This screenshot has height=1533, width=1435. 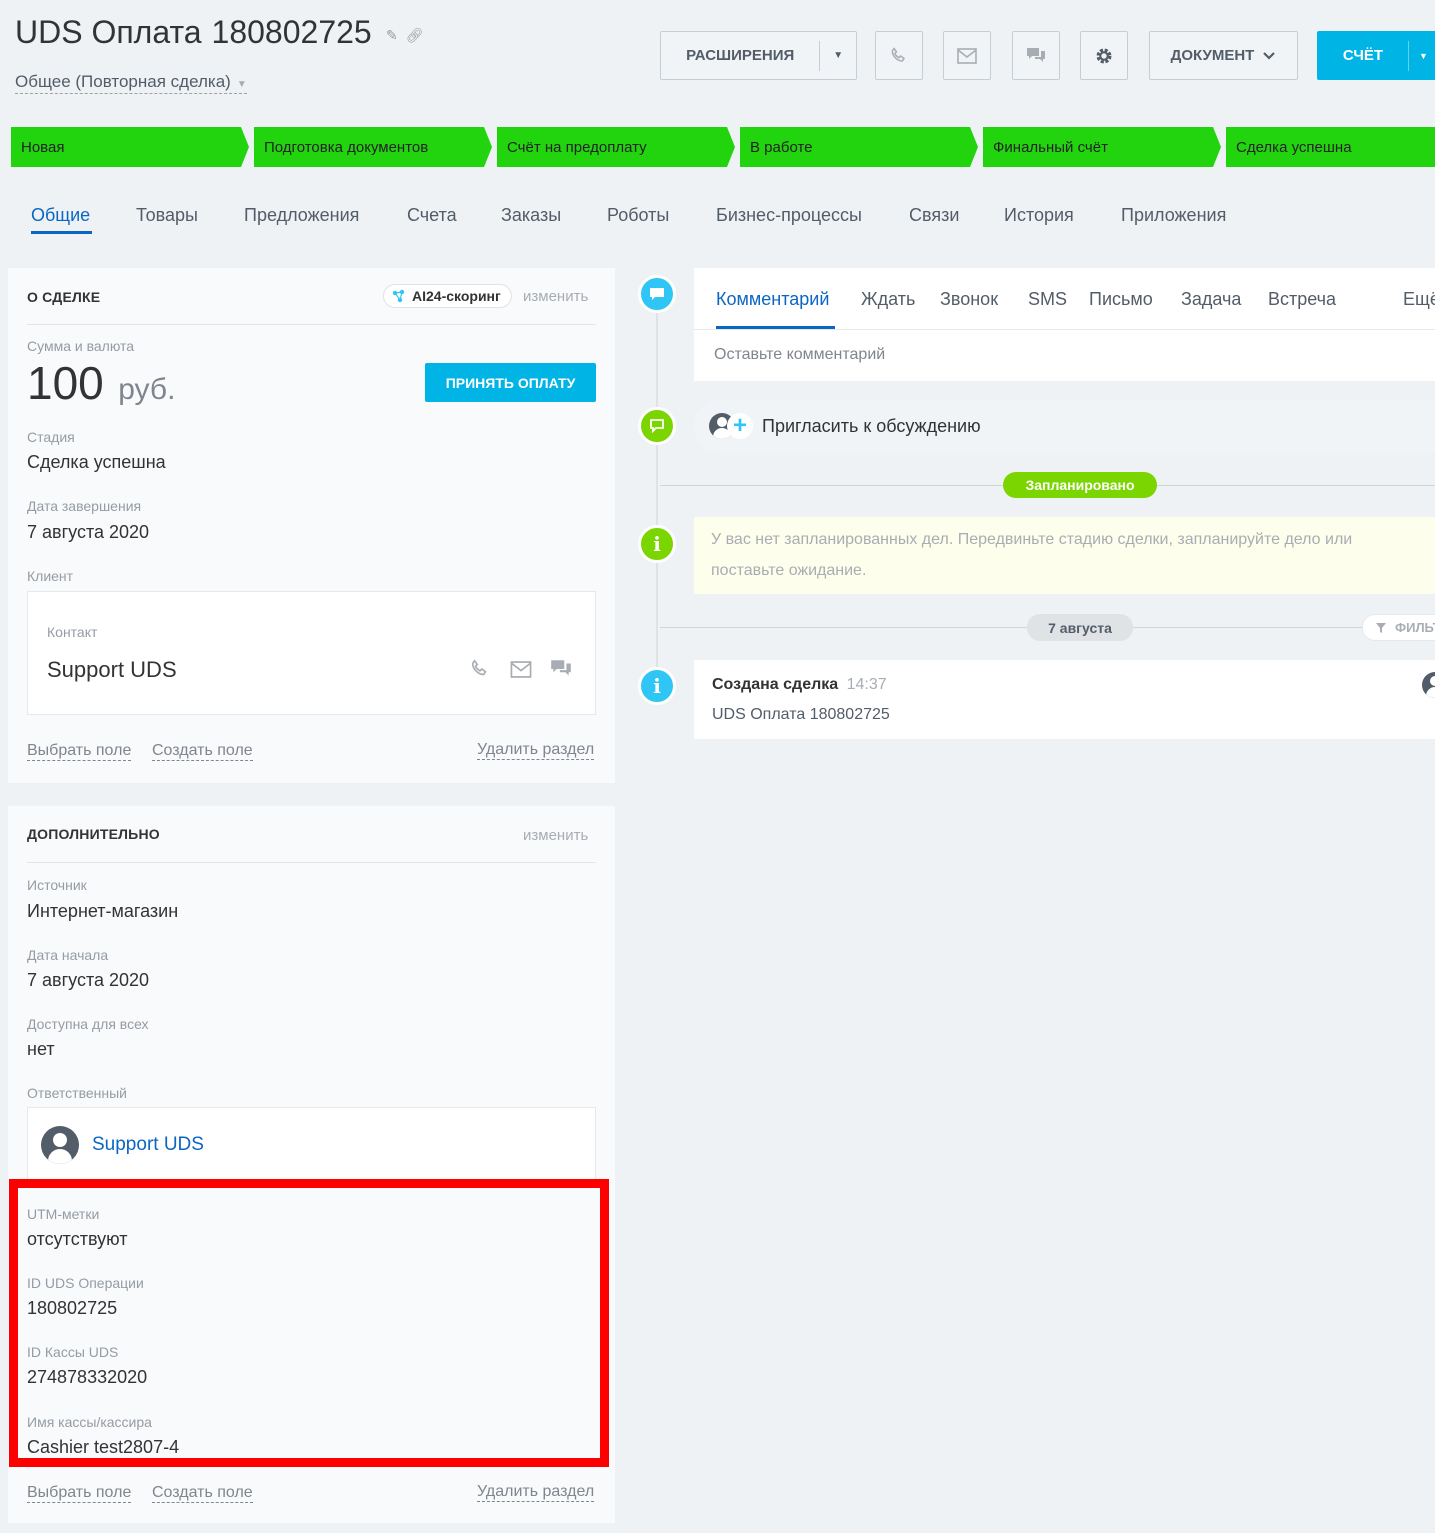 I want to click on call-button, so click(x=899, y=55).